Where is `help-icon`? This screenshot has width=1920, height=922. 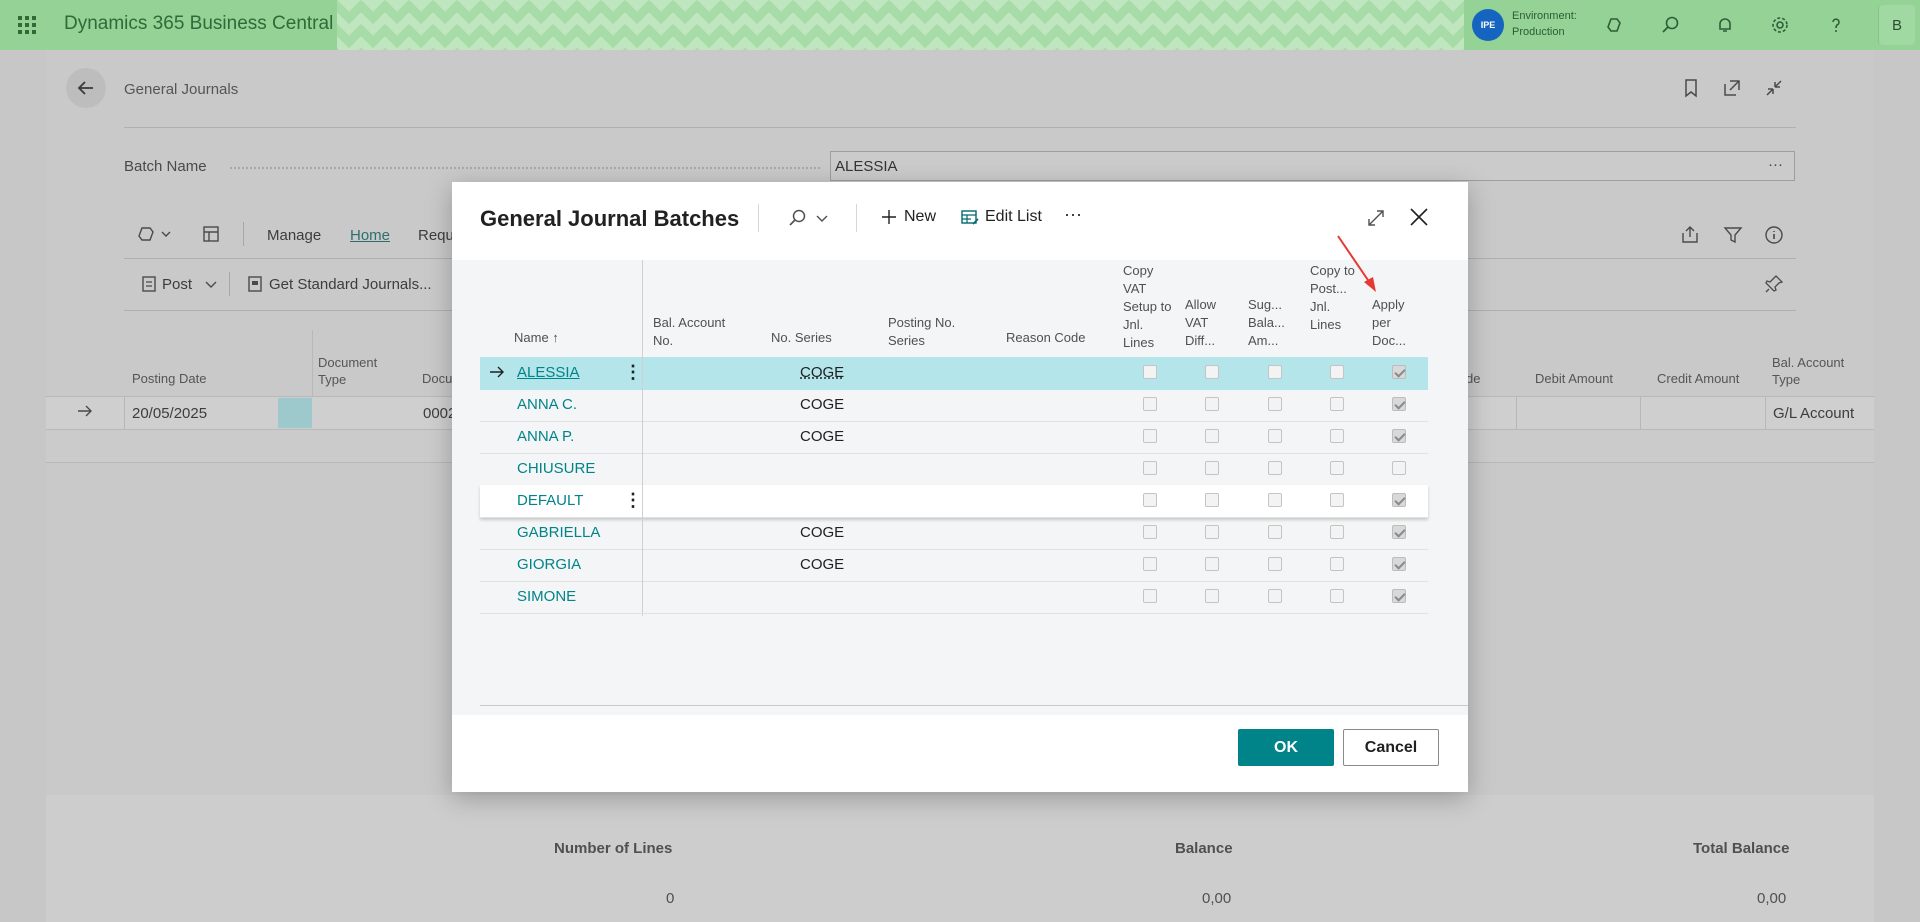
help-icon is located at coordinates (1836, 25).